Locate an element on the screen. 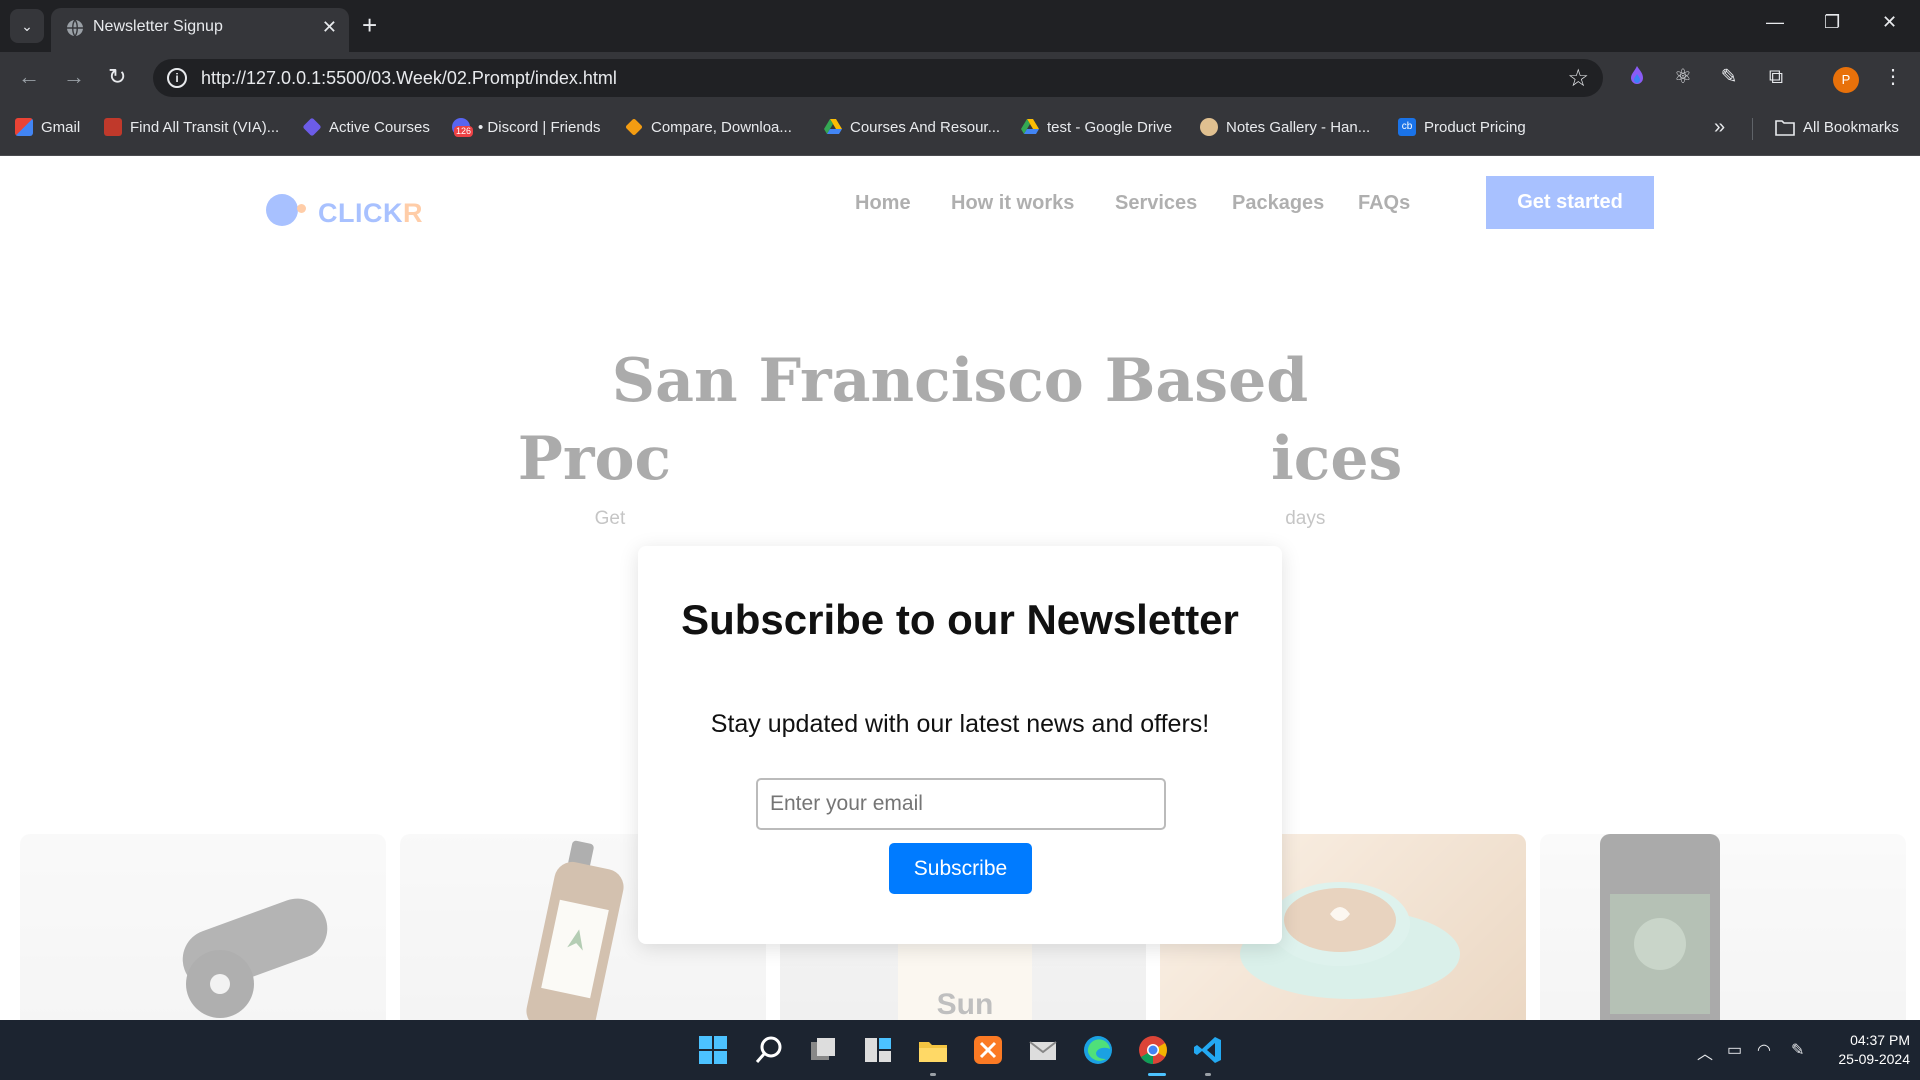  drive-icon is located at coordinates (1030, 126).